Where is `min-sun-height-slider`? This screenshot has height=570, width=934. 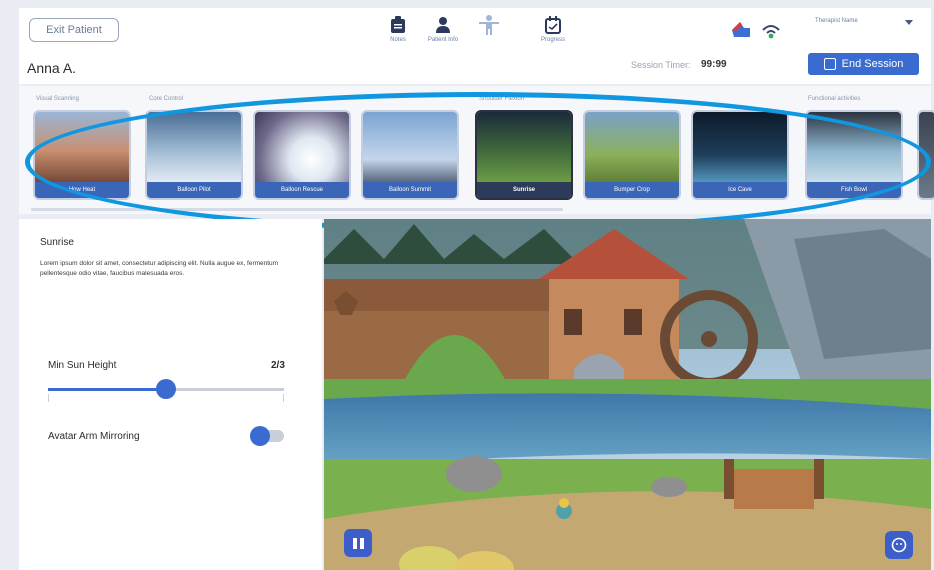
min-sun-height-slider is located at coordinates (166, 389).